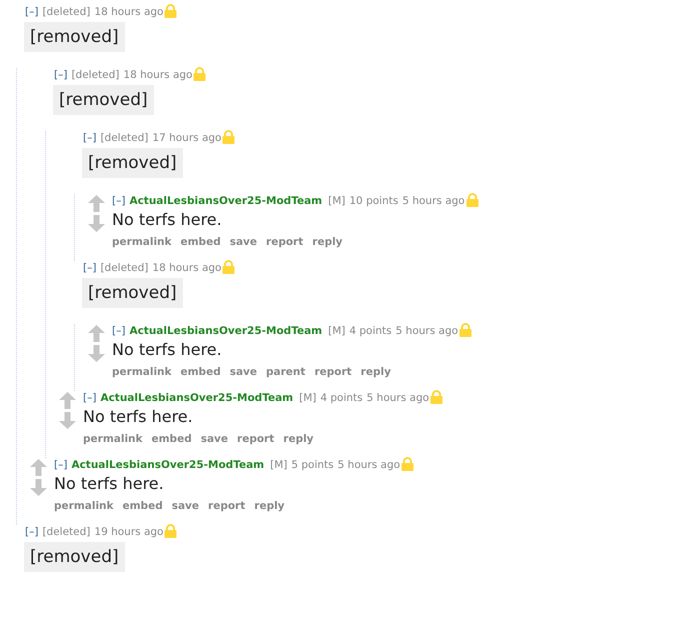  Describe the element at coordinates (312, 465) in the screenshot. I see `score-text: 5 points` at that location.